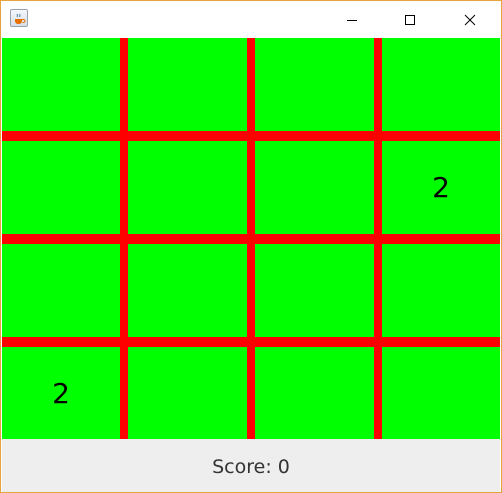  I want to click on close-icon, so click(470, 19).